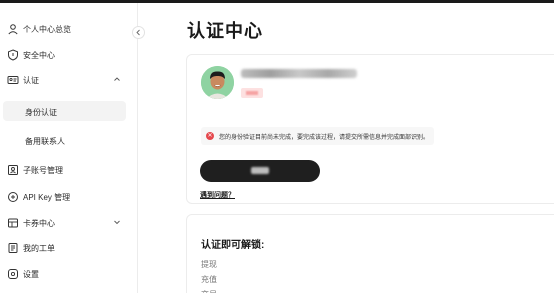 The image size is (554, 293). I want to click on chevron-down-icon, so click(117, 222).